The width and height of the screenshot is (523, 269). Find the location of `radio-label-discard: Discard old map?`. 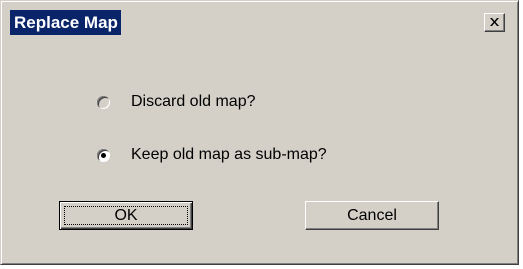

radio-label-discard: Discard old map? is located at coordinates (193, 101).